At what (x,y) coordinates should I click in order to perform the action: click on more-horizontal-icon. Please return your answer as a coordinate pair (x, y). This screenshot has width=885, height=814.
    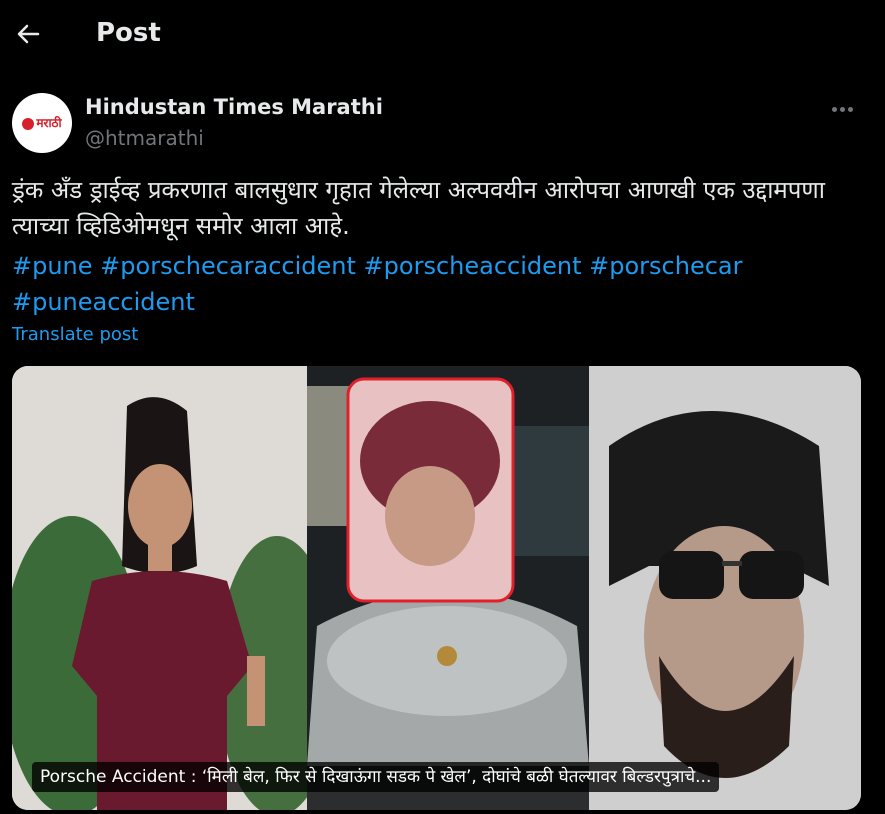
    Looking at the image, I should click on (834, 109).